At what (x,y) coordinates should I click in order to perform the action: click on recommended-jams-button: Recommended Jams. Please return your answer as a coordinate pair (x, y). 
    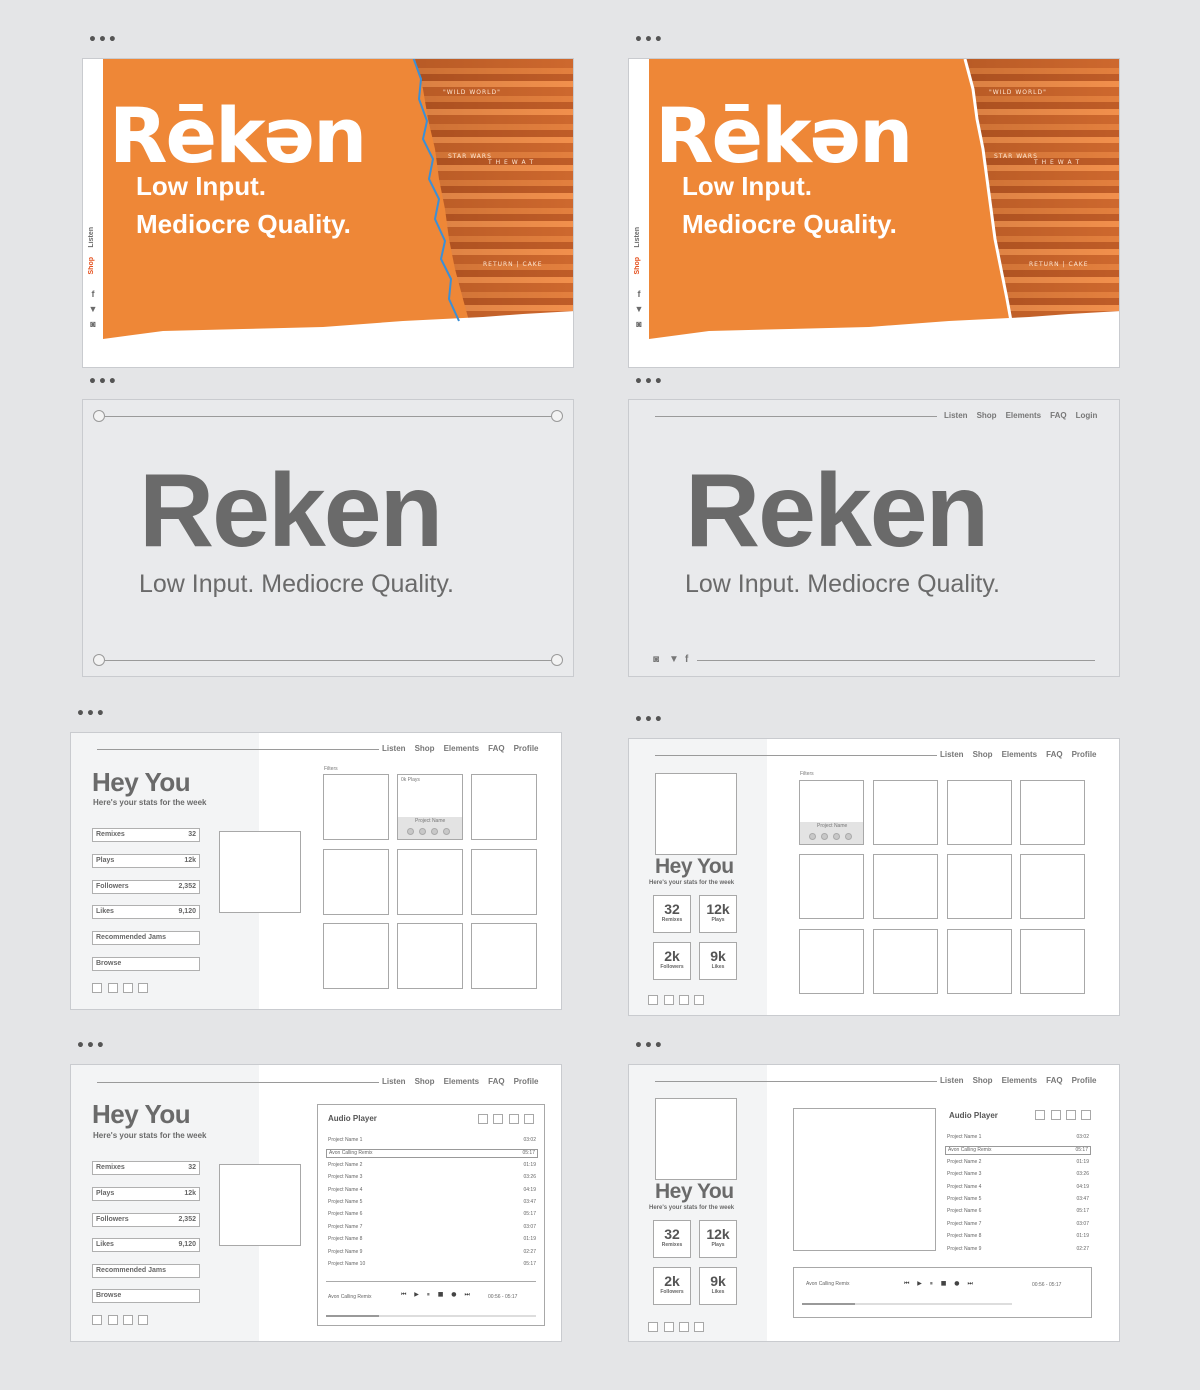
    Looking at the image, I should click on (146, 938).